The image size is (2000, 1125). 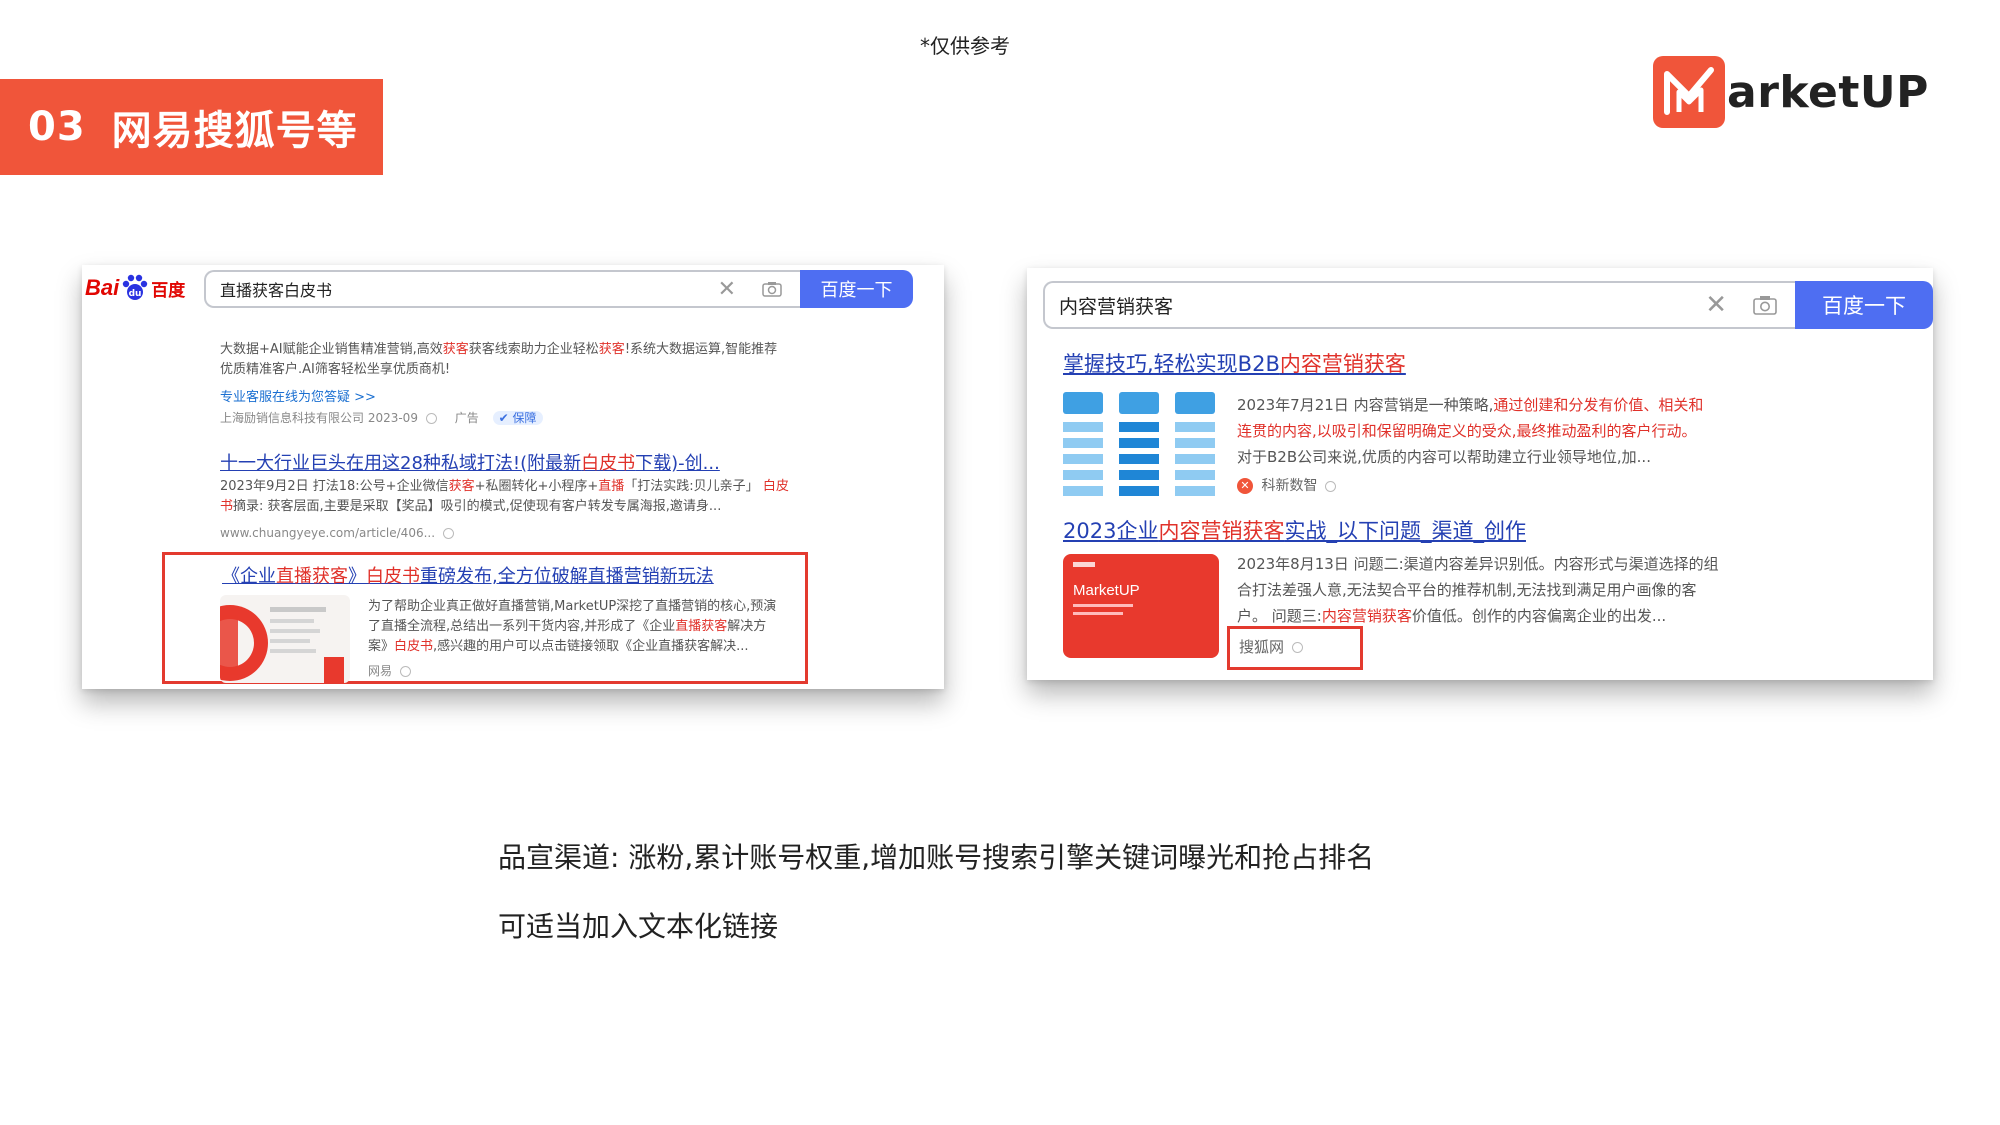 What do you see at coordinates (1470, 405) in the screenshot?
I see `result1-snippet-line1: 2023年7月21日 内容营销是一种策略,通过创建和分发有价值、相关和` at bounding box center [1470, 405].